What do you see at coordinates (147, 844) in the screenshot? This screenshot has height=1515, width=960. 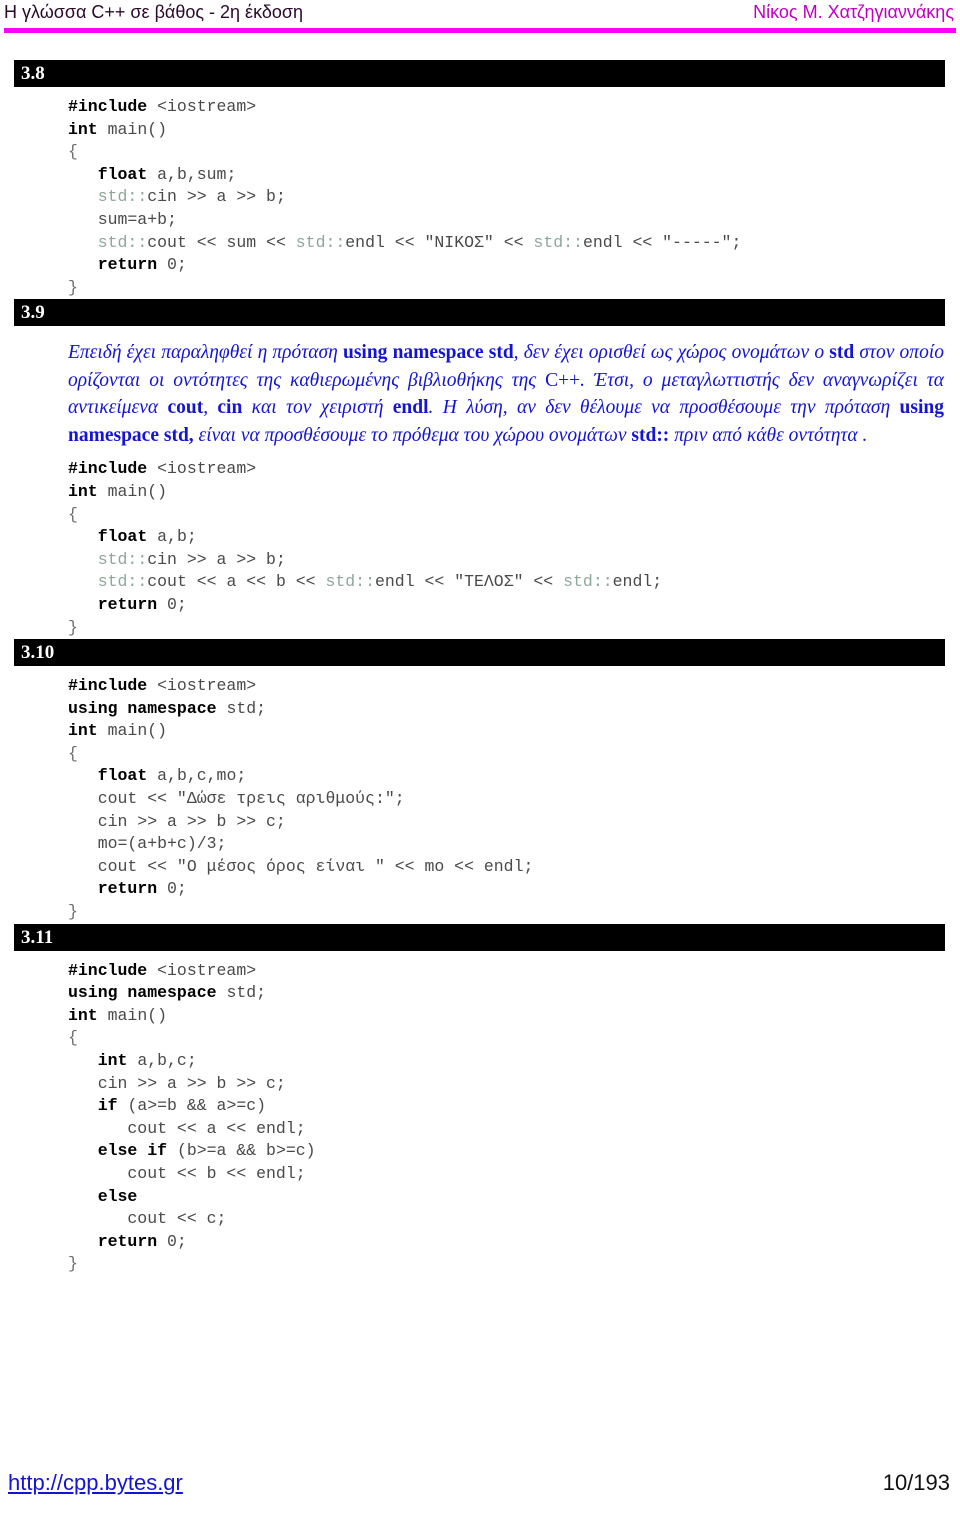 I see `code-token: mo=(a+b+c)/3;` at bounding box center [147, 844].